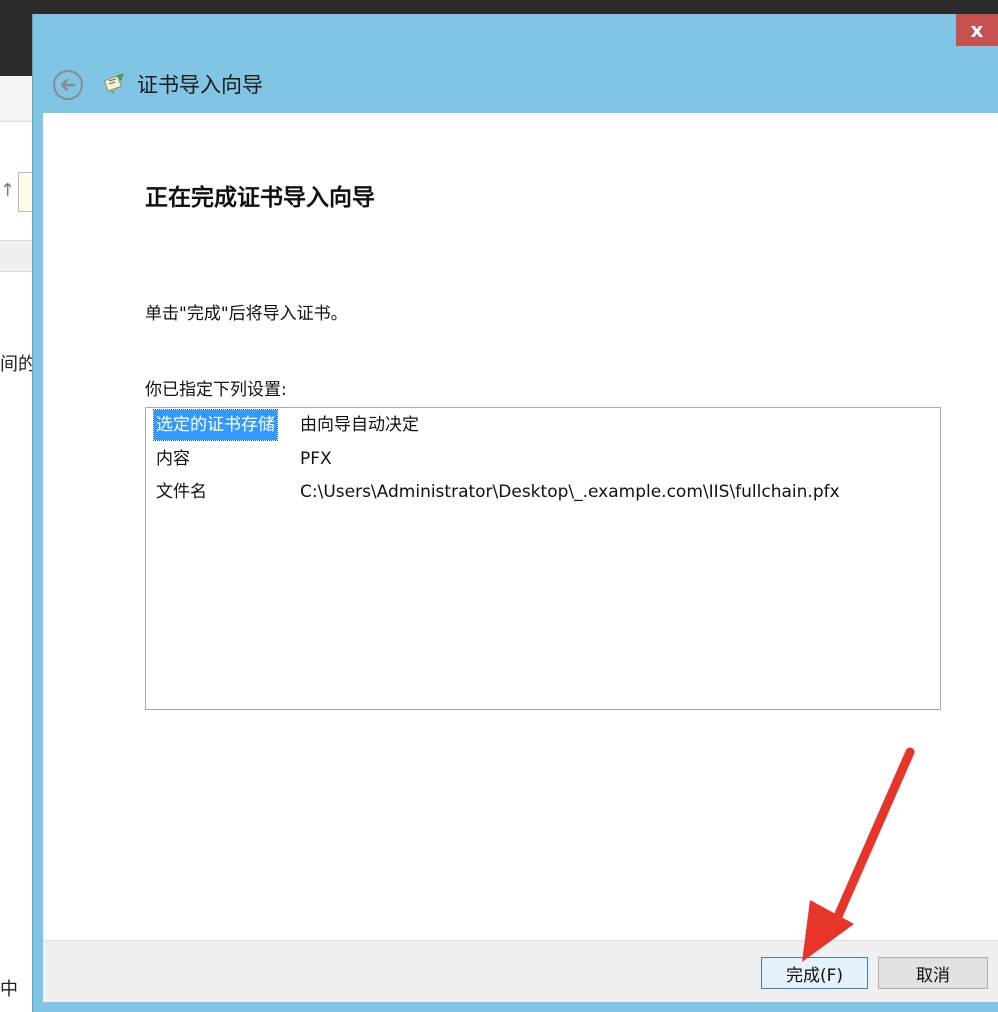  What do you see at coordinates (17, 99) in the screenshot?
I see `background-window-toolbar` at bounding box center [17, 99].